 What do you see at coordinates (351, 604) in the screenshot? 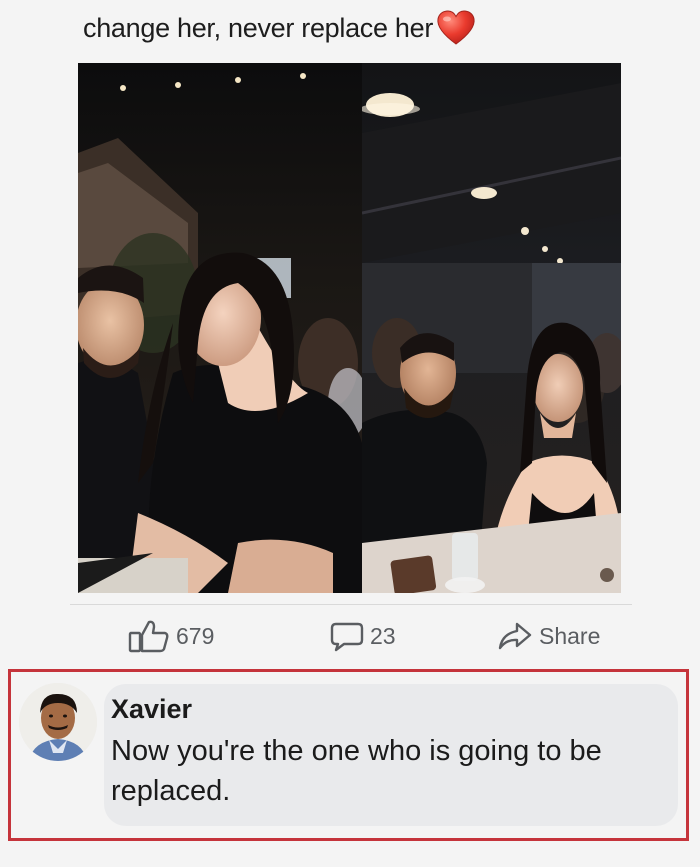
I see `actions-divider` at bounding box center [351, 604].